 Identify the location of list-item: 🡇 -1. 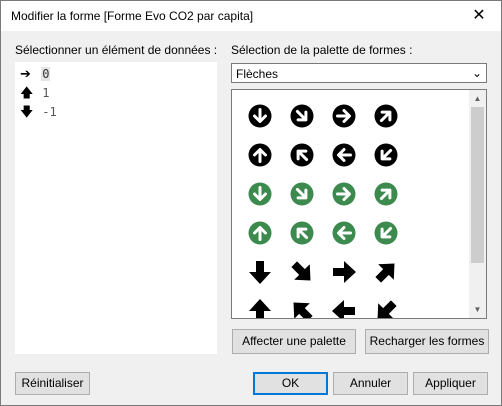
(39, 112).